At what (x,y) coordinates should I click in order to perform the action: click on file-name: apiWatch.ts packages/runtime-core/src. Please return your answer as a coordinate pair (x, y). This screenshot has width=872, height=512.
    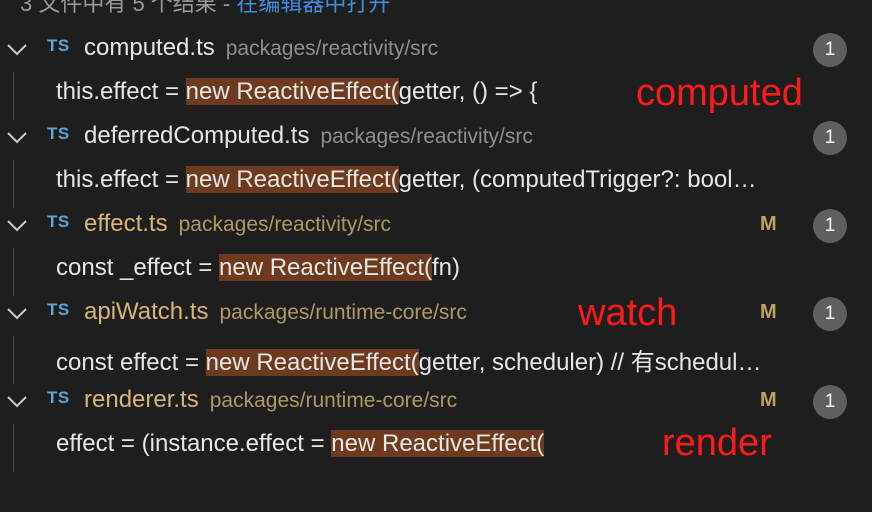
    Looking at the image, I should click on (275, 312).